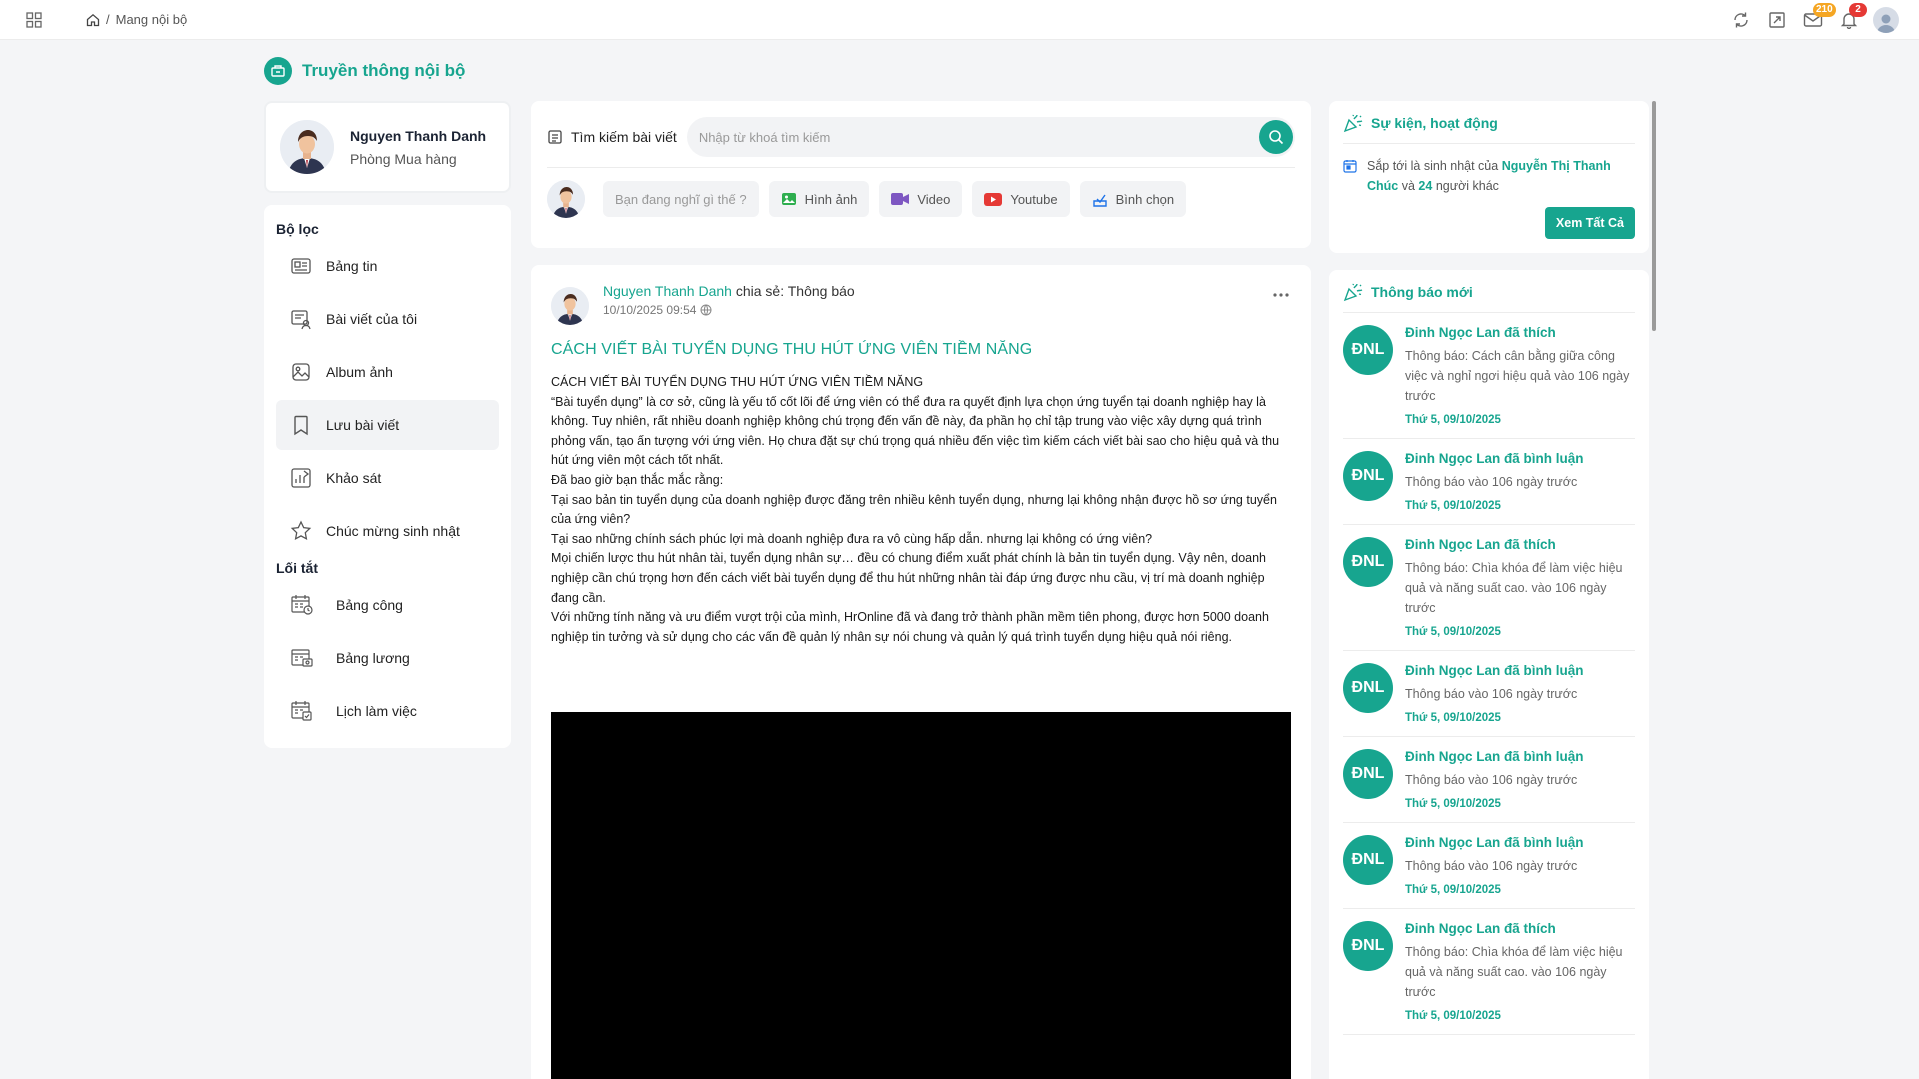 The width and height of the screenshot is (1919, 1079). What do you see at coordinates (278, 71) in the screenshot?
I see `communication-icon` at bounding box center [278, 71].